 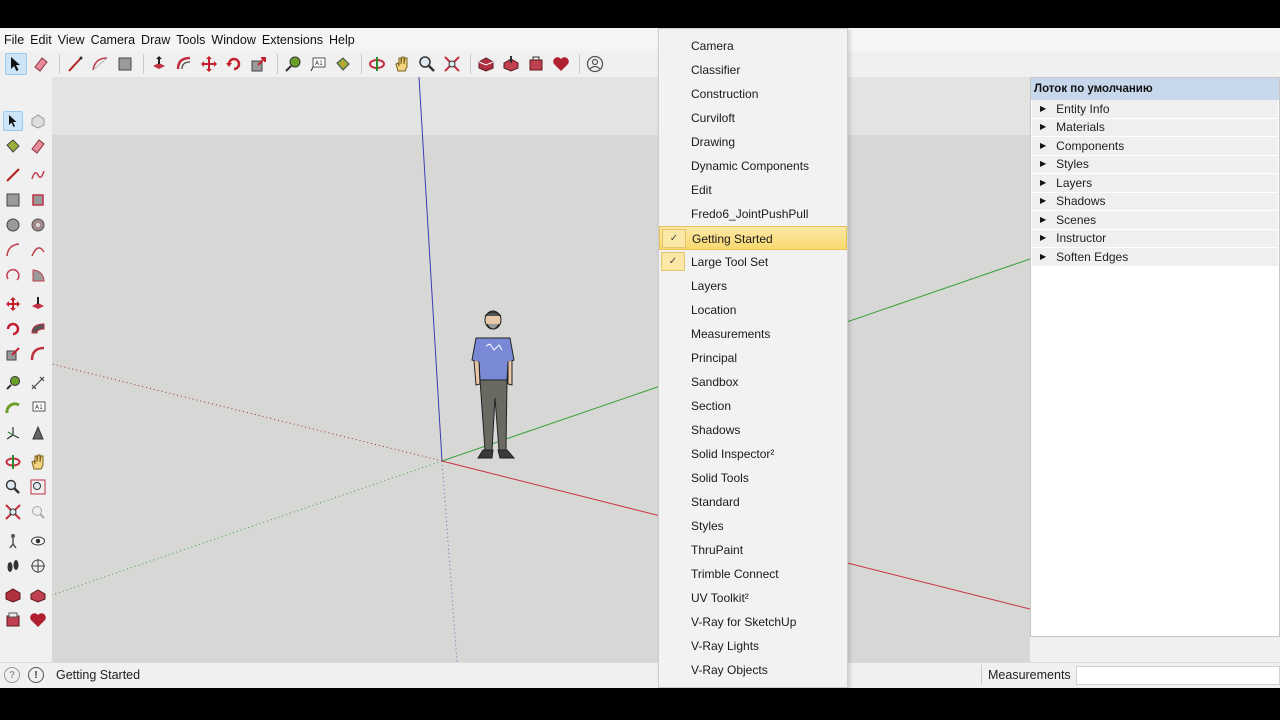 What do you see at coordinates (452, 64) in the screenshot?
I see `zoom-extents-tool-icon` at bounding box center [452, 64].